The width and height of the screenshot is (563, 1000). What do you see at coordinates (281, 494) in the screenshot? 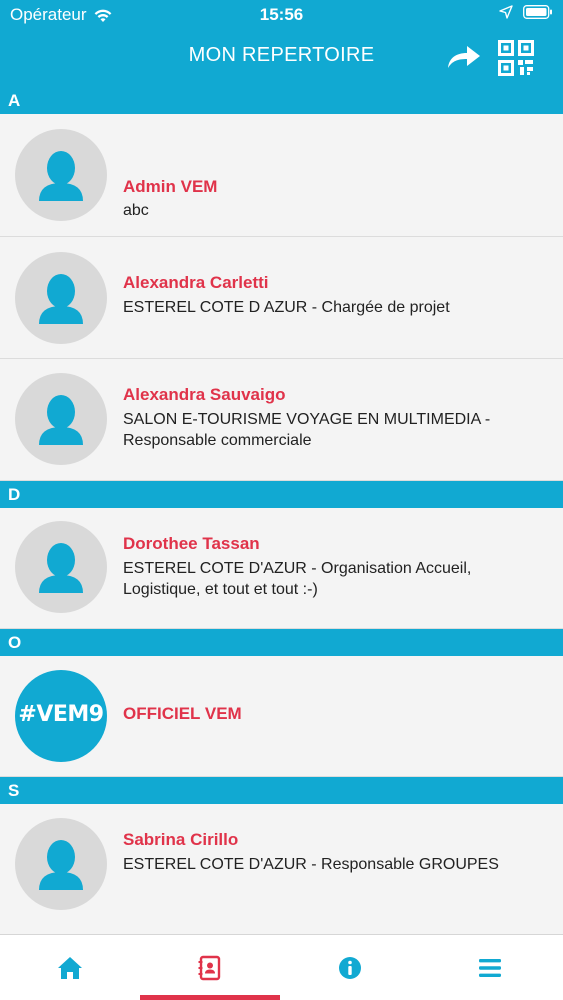
I see `section-header-d: D` at bounding box center [281, 494].